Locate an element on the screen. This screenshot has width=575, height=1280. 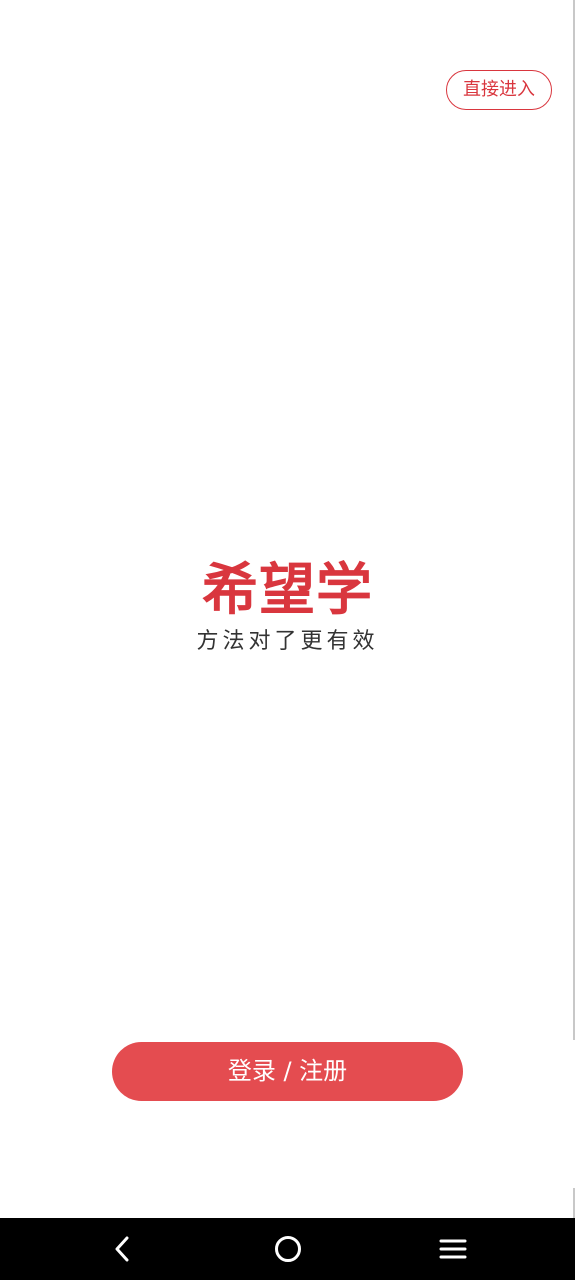
app-logo: 希望学 方法对了更有效 is located at coordinates (287, 611).